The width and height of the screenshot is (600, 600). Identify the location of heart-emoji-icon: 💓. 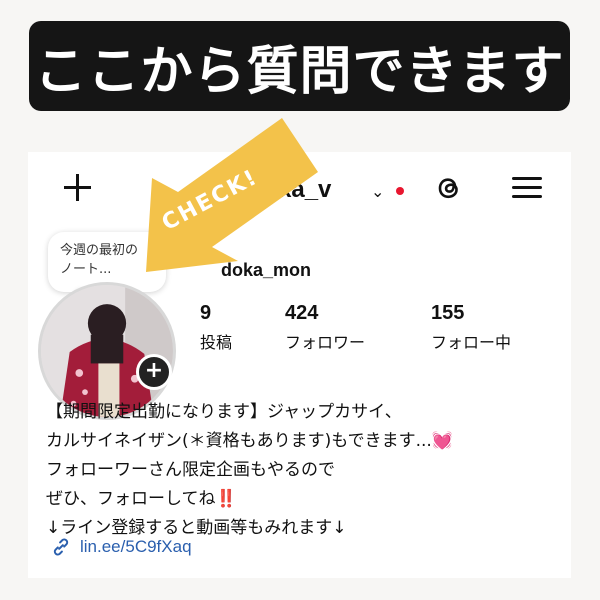
(442, 441).